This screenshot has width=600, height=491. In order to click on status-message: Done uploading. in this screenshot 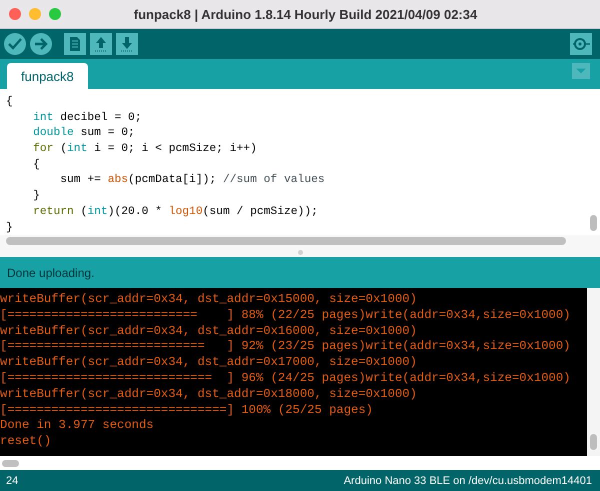, I will do `click(50, 273)`.